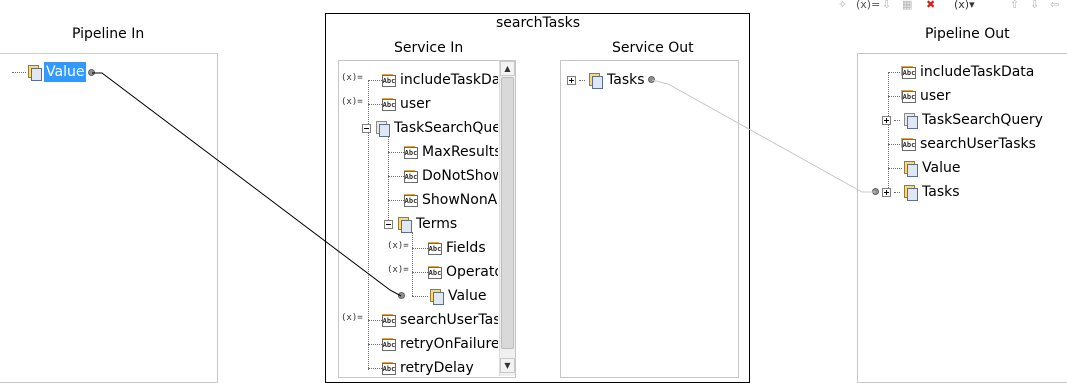  What do you see at coordinates (967, 34) in the screenshot?
I see `pipeline-out-title: Pipeline Out` at bounding box center [967, 34].